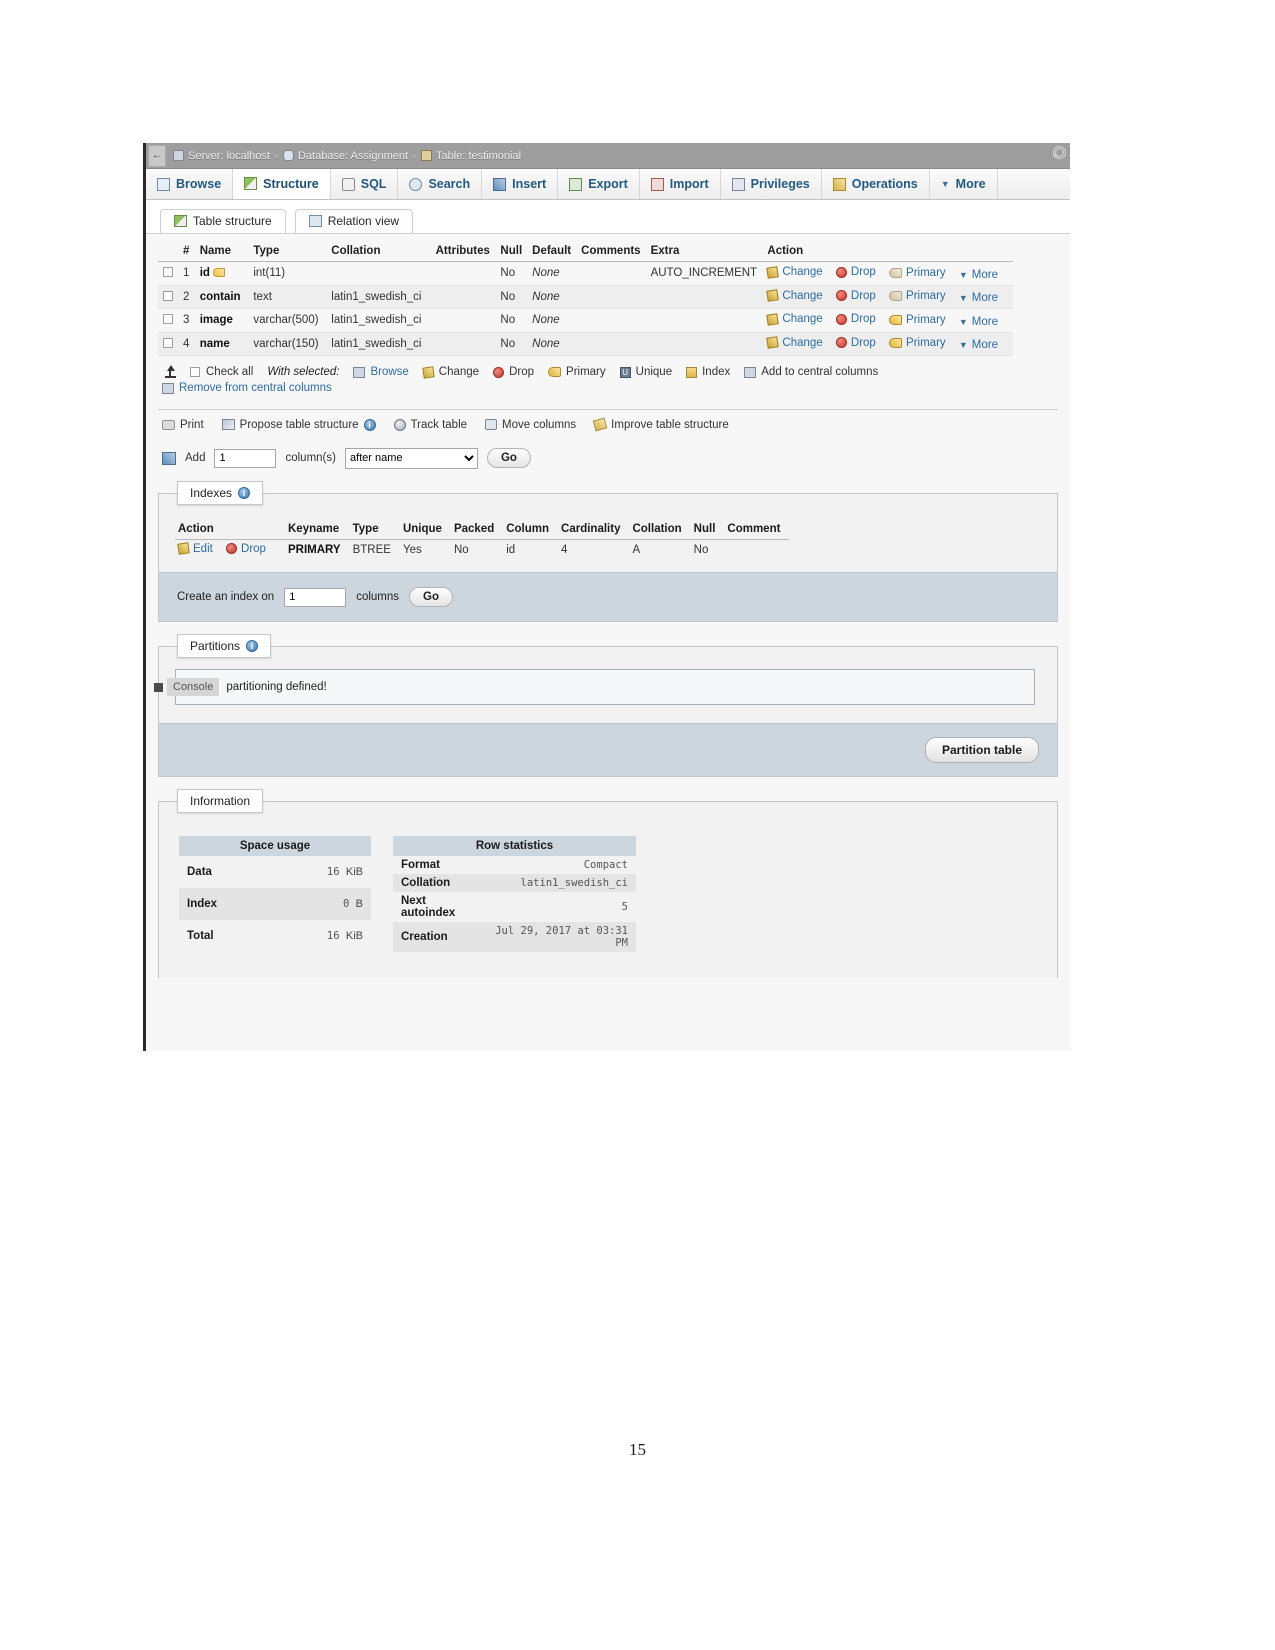 The width and height of the screenshot is (1275, 1650). I want to click on information-legend-label: Information, so click(220, 801).